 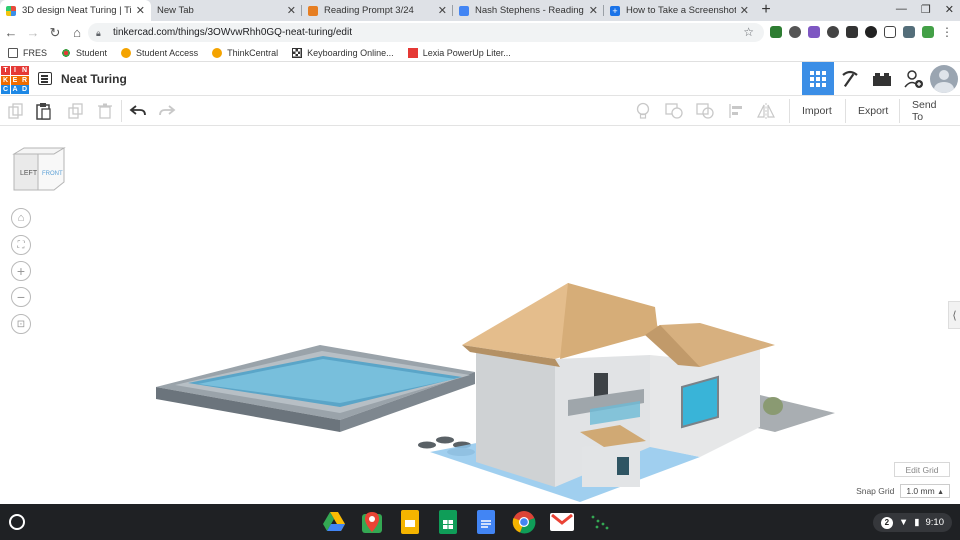 I want to click on google-drive-icon, so click(x=334, y=522).